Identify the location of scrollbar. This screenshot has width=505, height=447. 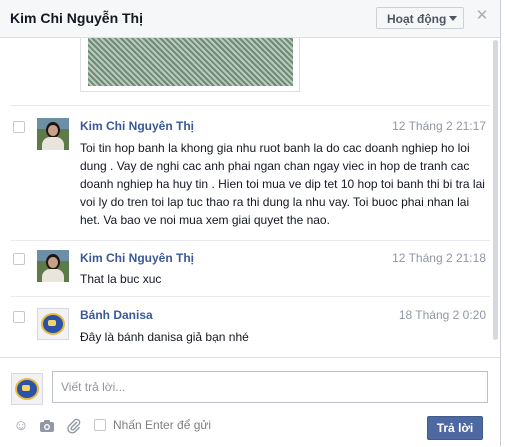
(495, 196).